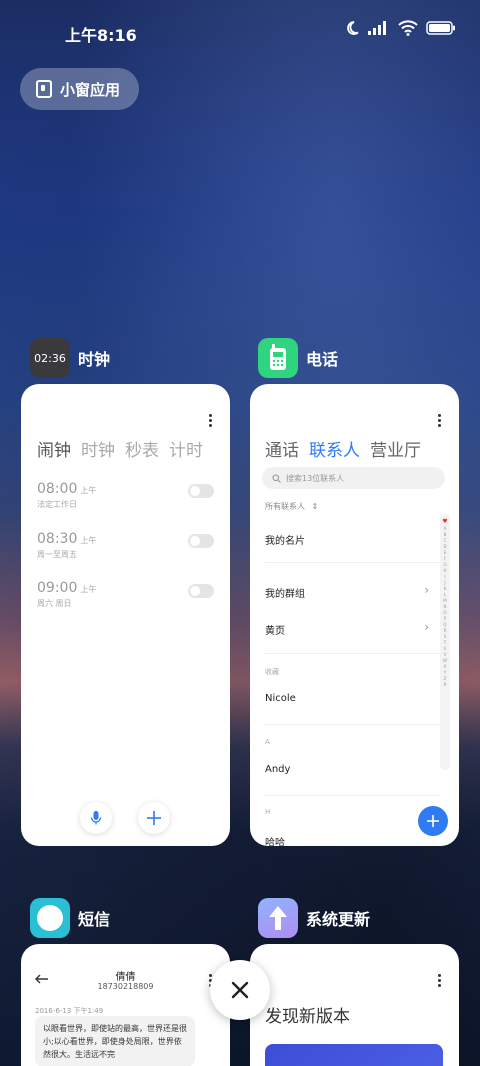  I want to click on alpha-index-letter: H, so click(444, 570).